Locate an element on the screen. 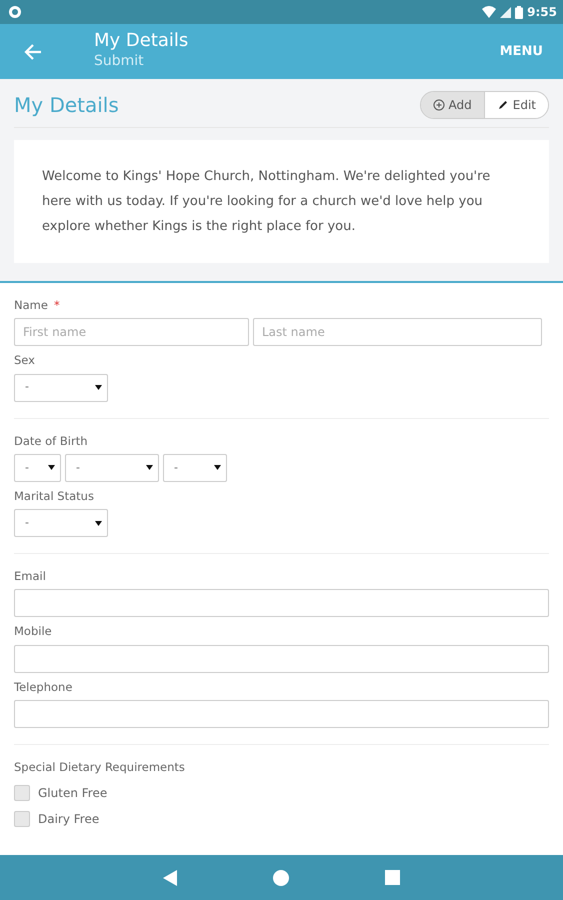  mode-toggle: Edit is located at coordinates (516, 105).